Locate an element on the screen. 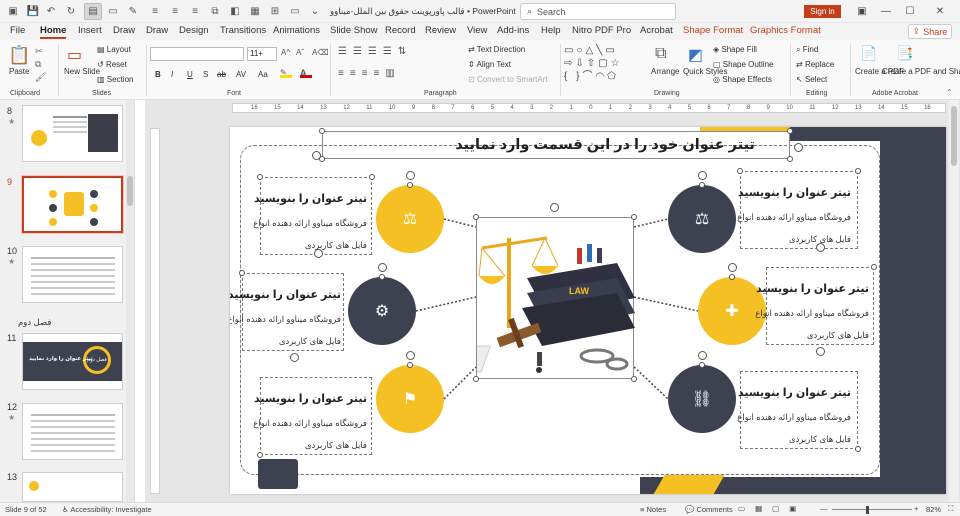 This screenshot has height=516, width=960. rectangle-qa-icon: ▭ is located at coordinates (295, 11).